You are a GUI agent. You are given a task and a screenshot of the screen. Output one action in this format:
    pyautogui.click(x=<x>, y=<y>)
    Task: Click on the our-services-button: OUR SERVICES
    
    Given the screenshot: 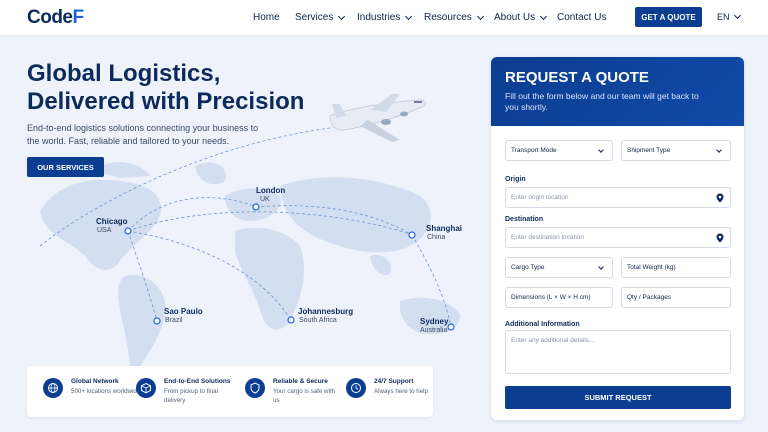 What is the action you would take?
    pyautogui.click(x=65, y=167)
    